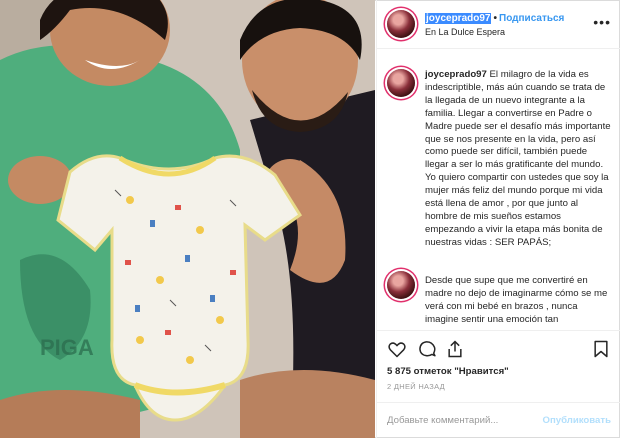 The image size is (620, 439). I want to click on post-location: En La Dulce Espera, so click(465, 32).